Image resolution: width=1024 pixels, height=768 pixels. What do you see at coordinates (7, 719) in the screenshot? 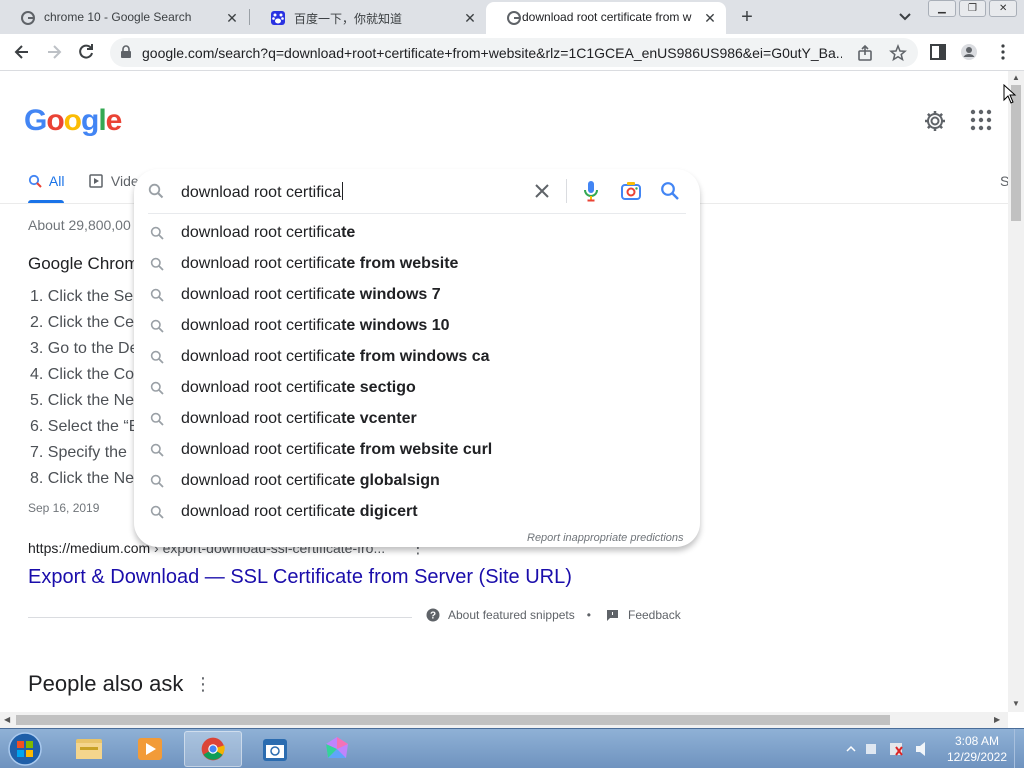
I see `scroll-left-icon: ◀` at bounding box center [7, 719].